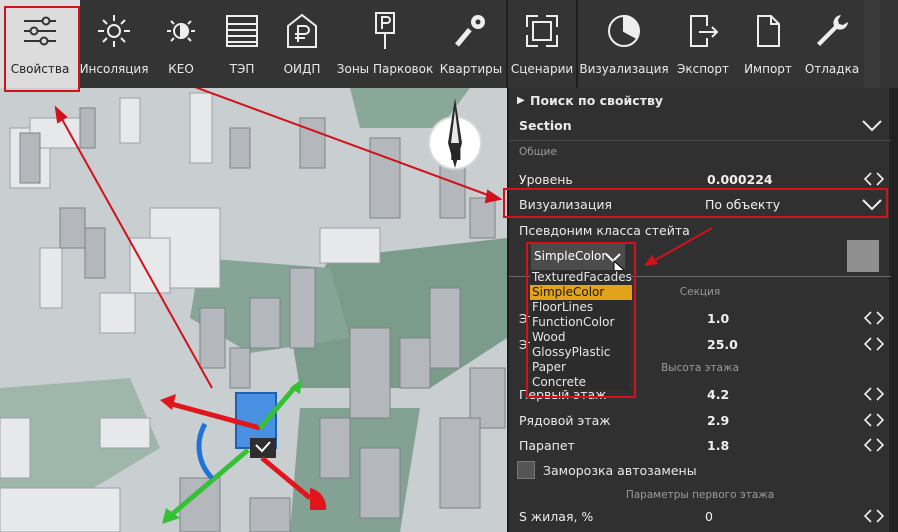 Image resolution: width=898 pixels, height=532 pixels. What do you see at coordinates (471, 69) in the screenshot?
I see `tool-apartments-label: Квартиры` at bounding box center [471, 69].